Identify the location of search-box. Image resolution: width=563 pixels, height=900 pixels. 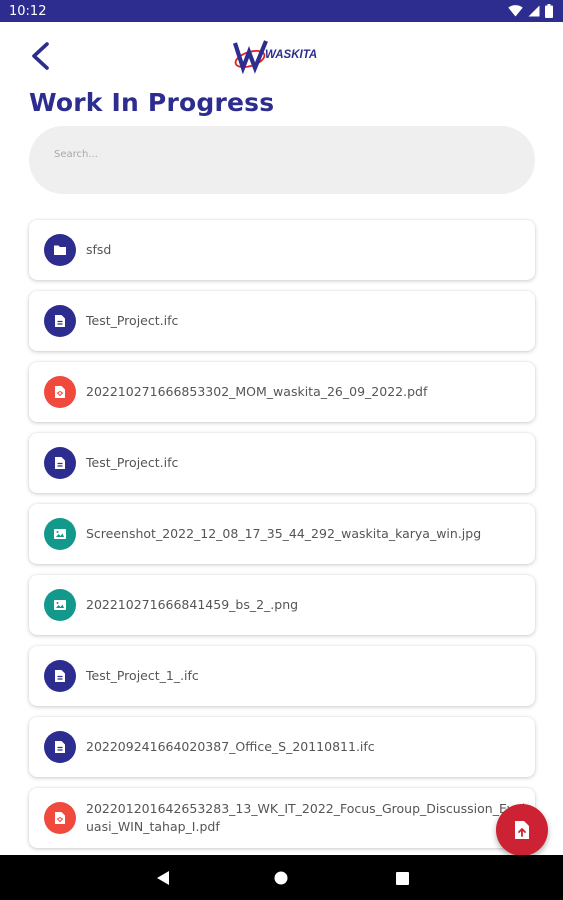
(282, 160).